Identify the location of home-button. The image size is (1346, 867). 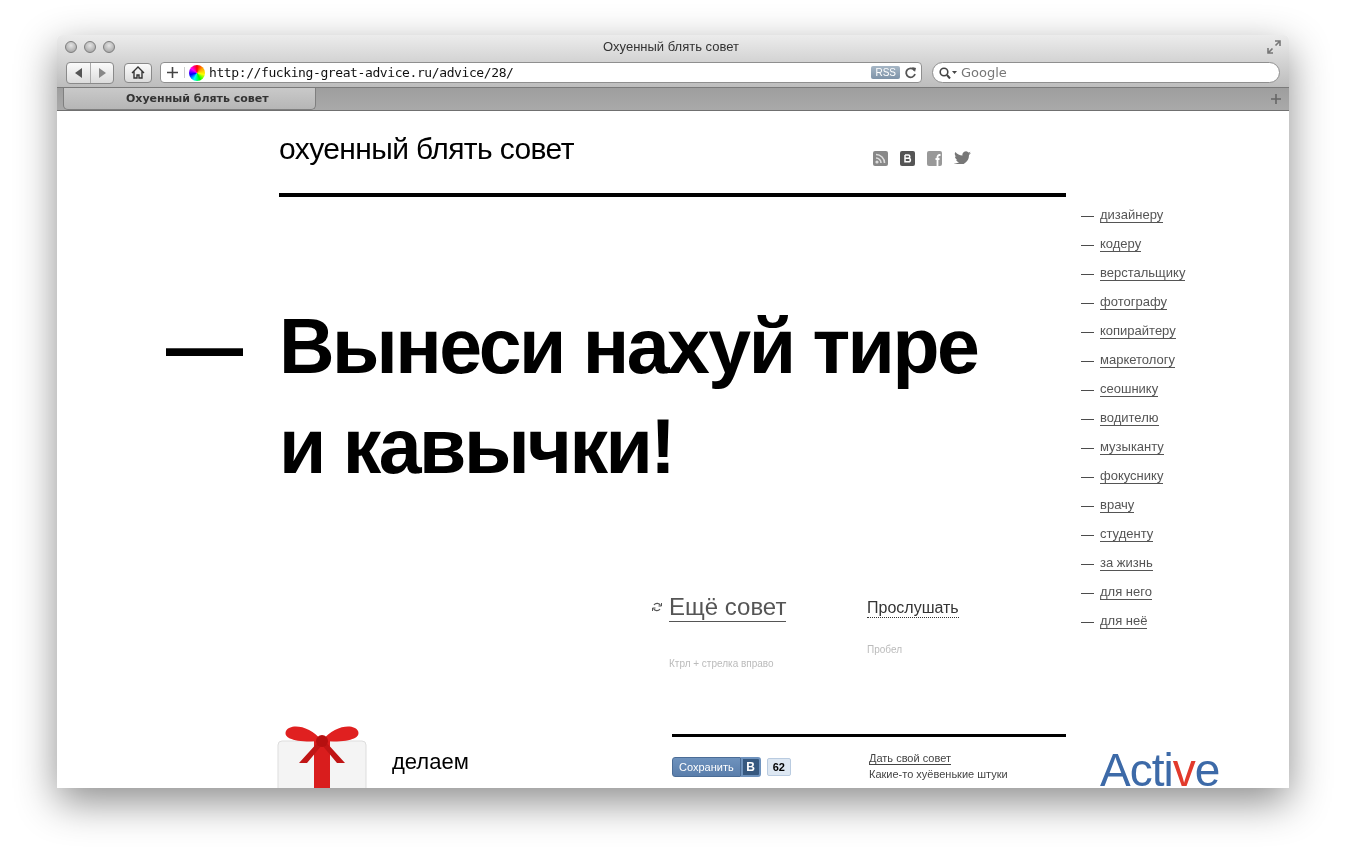
(138, 72).